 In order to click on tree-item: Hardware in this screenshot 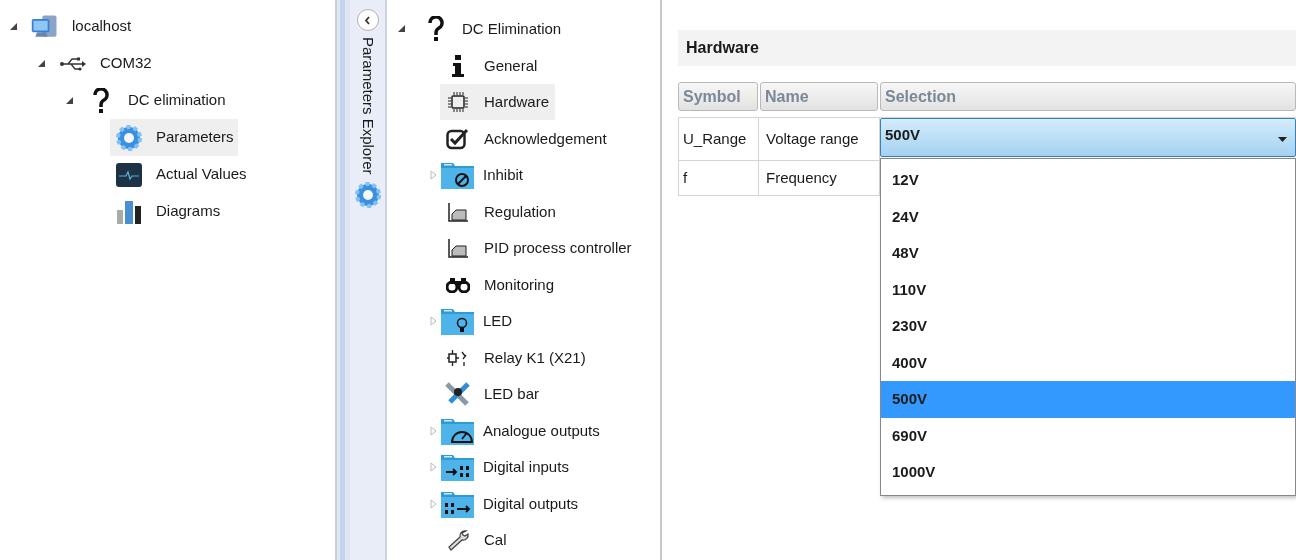, I will do `click(498, 102)`.